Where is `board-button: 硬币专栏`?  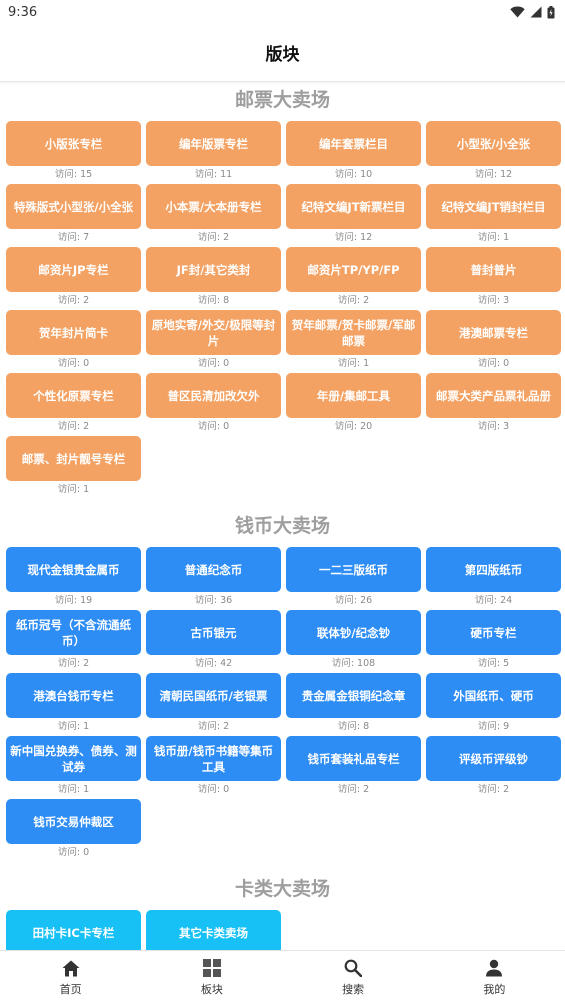 board-button: 硬币专栏 is located at coordinates (493, 632).